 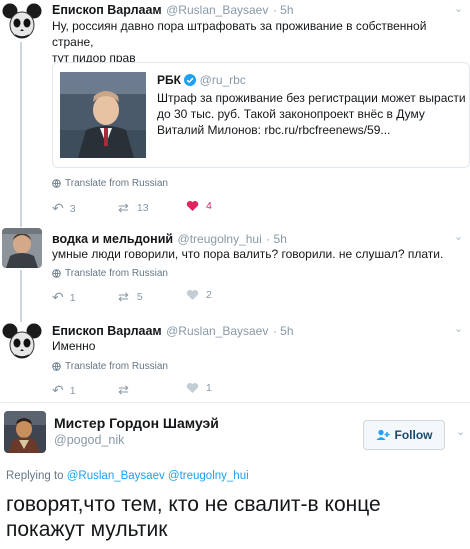 I want to click on retweet-button: ⇄, so click(x=123, y=390).